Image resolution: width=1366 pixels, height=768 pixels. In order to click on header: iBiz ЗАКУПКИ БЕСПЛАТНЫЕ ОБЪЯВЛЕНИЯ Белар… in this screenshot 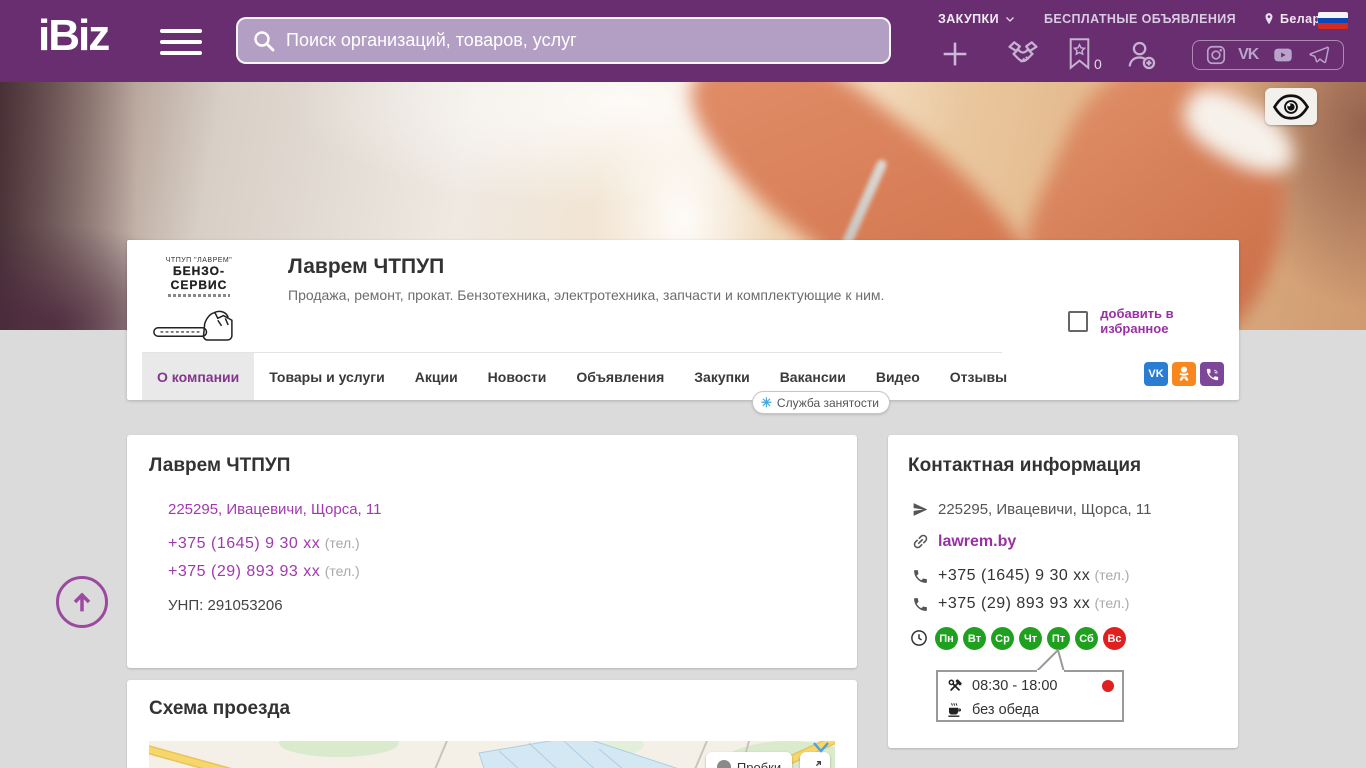, I will do `click(683, 41)`.